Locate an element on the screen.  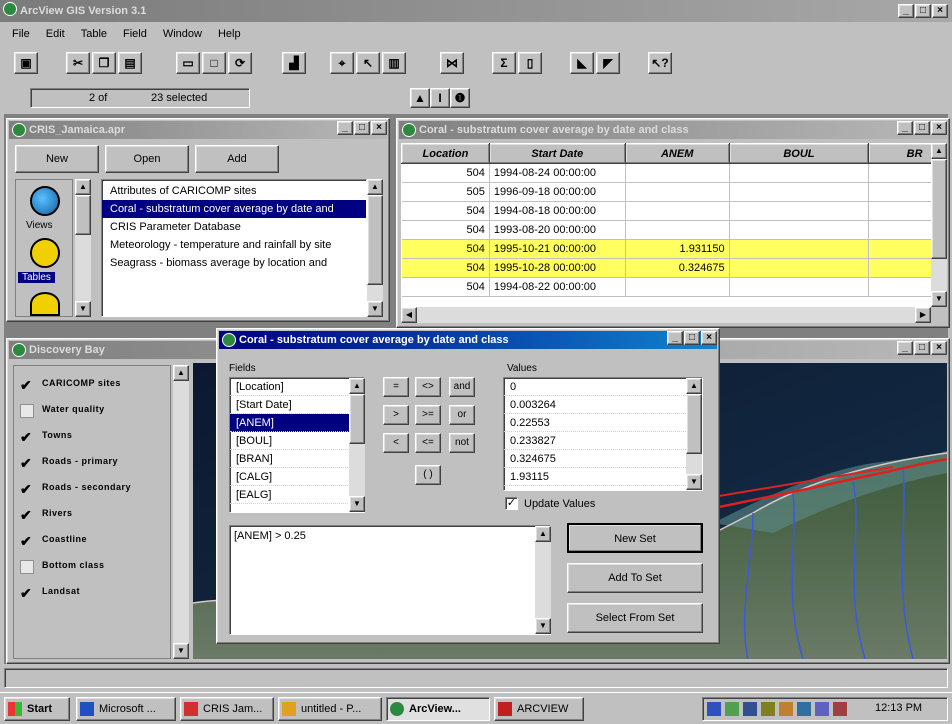
select-none-icon: □ is located at coordinates (214, 63).